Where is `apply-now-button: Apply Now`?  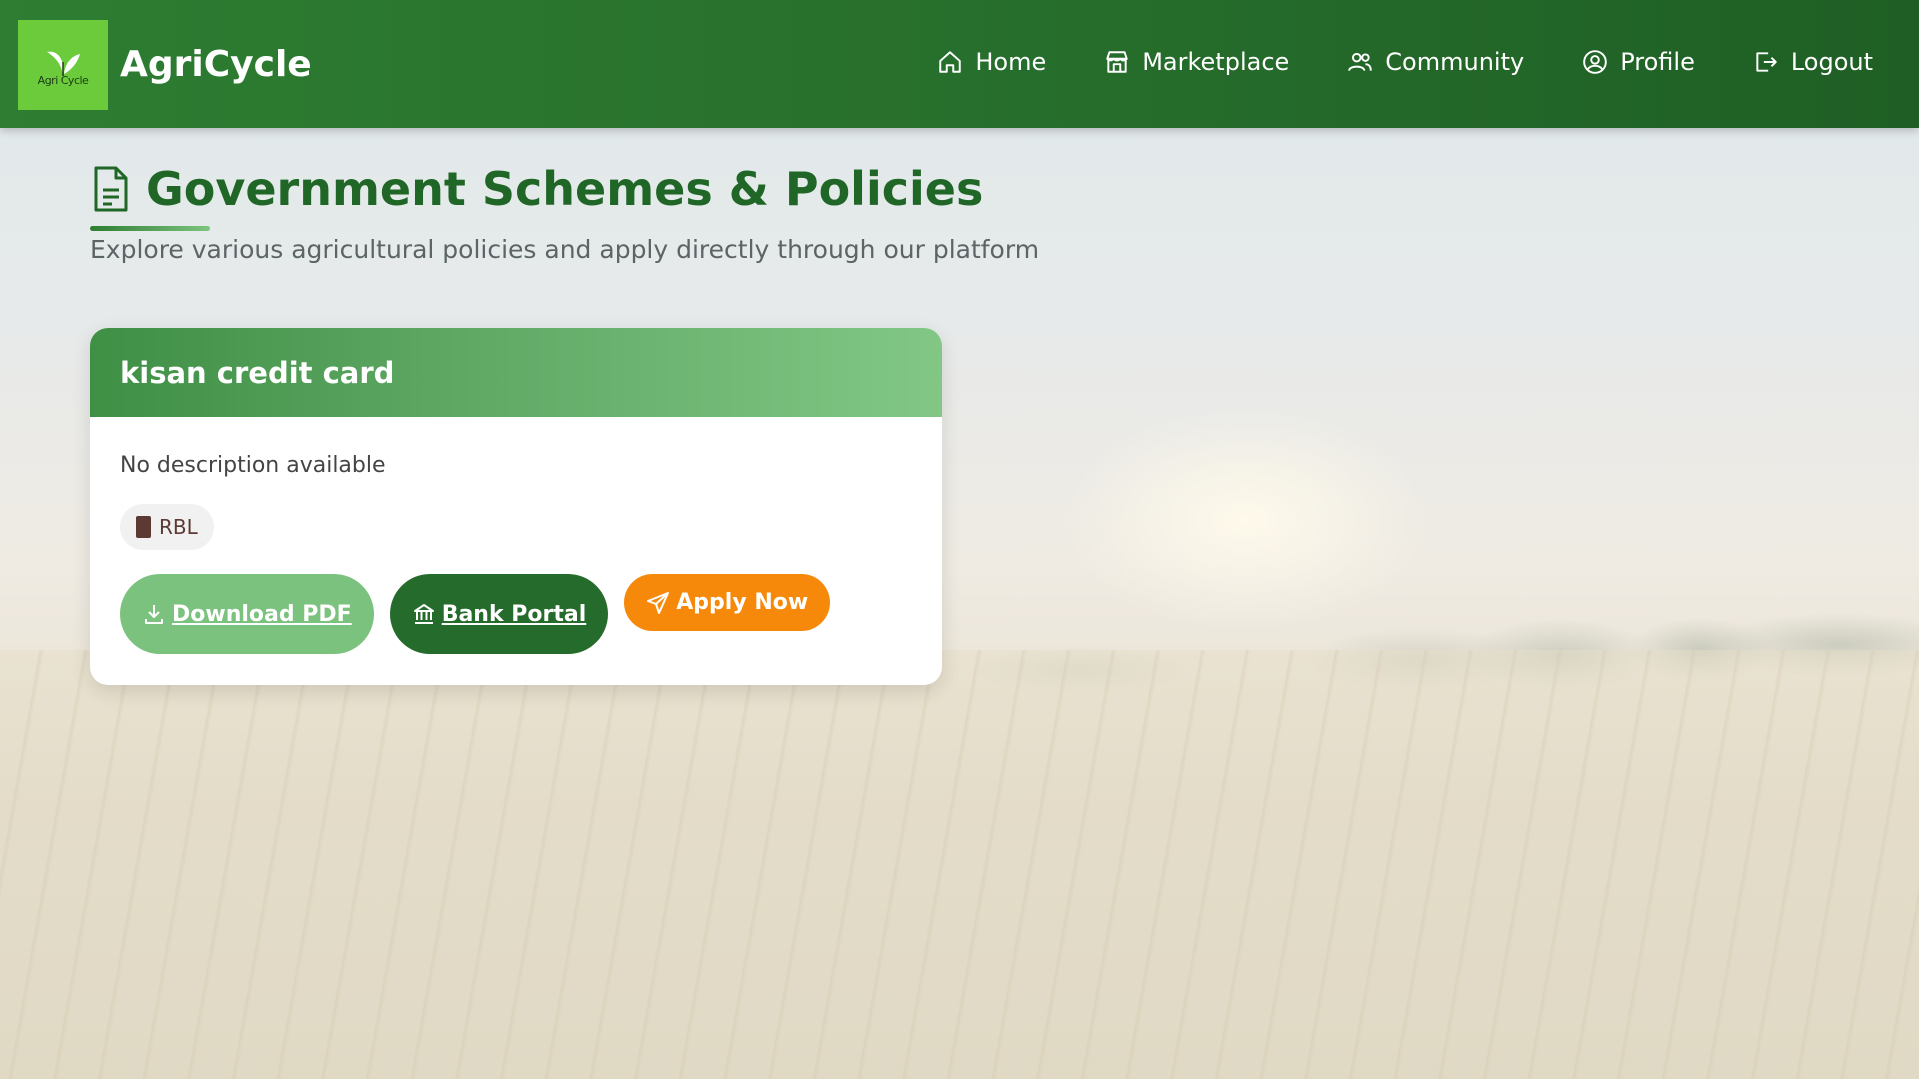 apply-now-button: Apply Now is located at coordinates (727, 602).